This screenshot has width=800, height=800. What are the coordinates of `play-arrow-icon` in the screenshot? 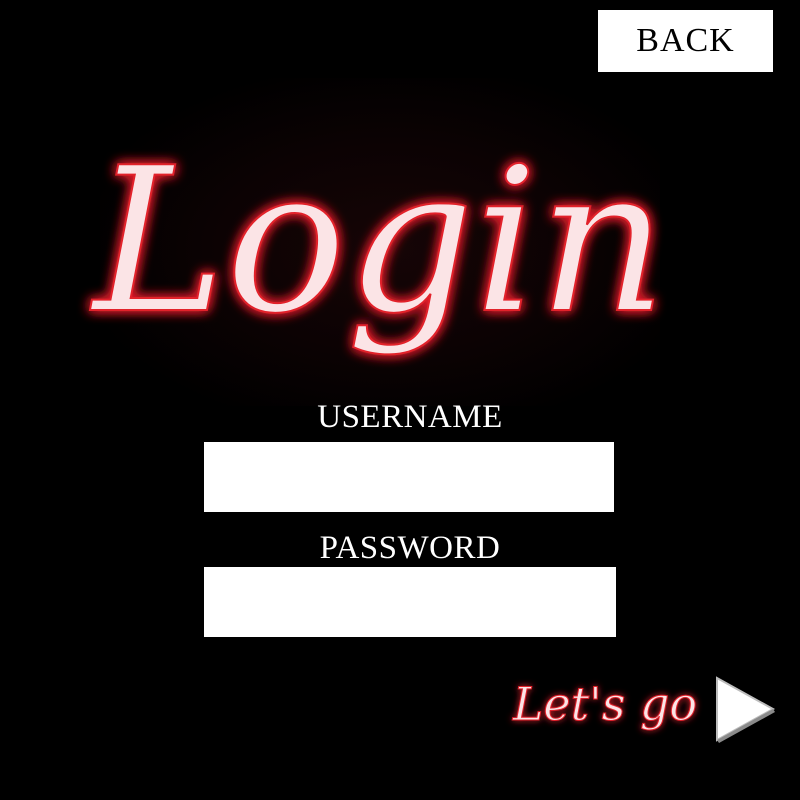 It's located at (745, 709).